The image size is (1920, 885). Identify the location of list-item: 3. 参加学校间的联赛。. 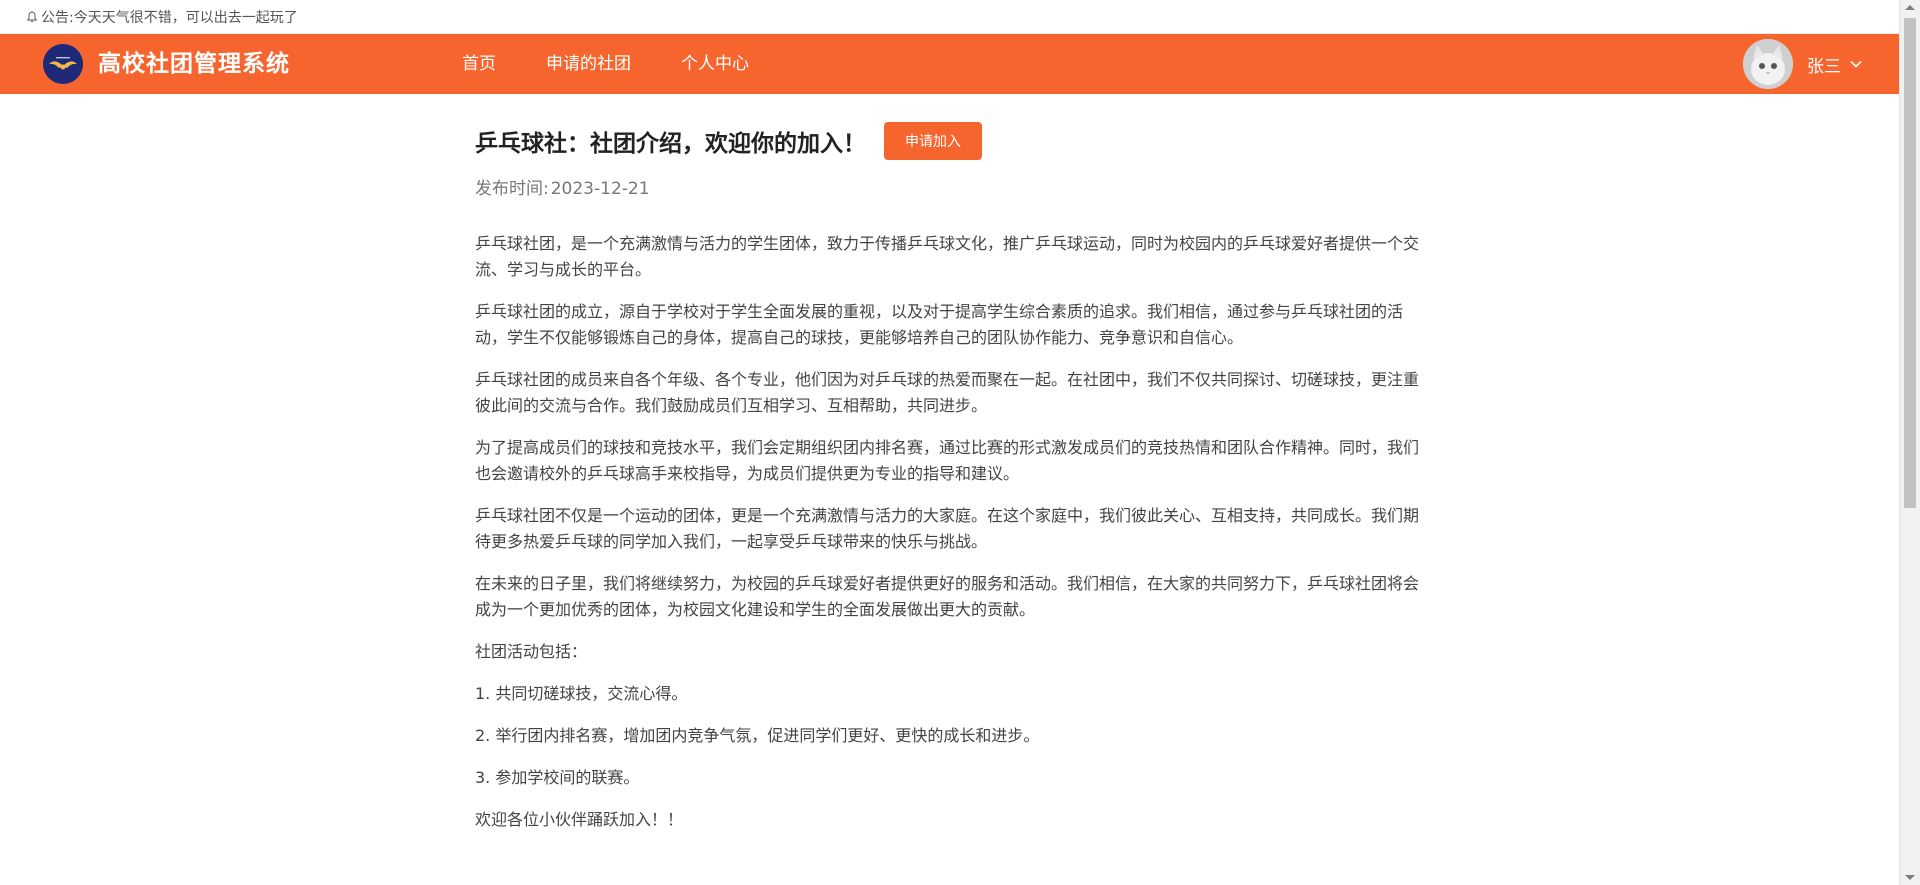
(557, 777).